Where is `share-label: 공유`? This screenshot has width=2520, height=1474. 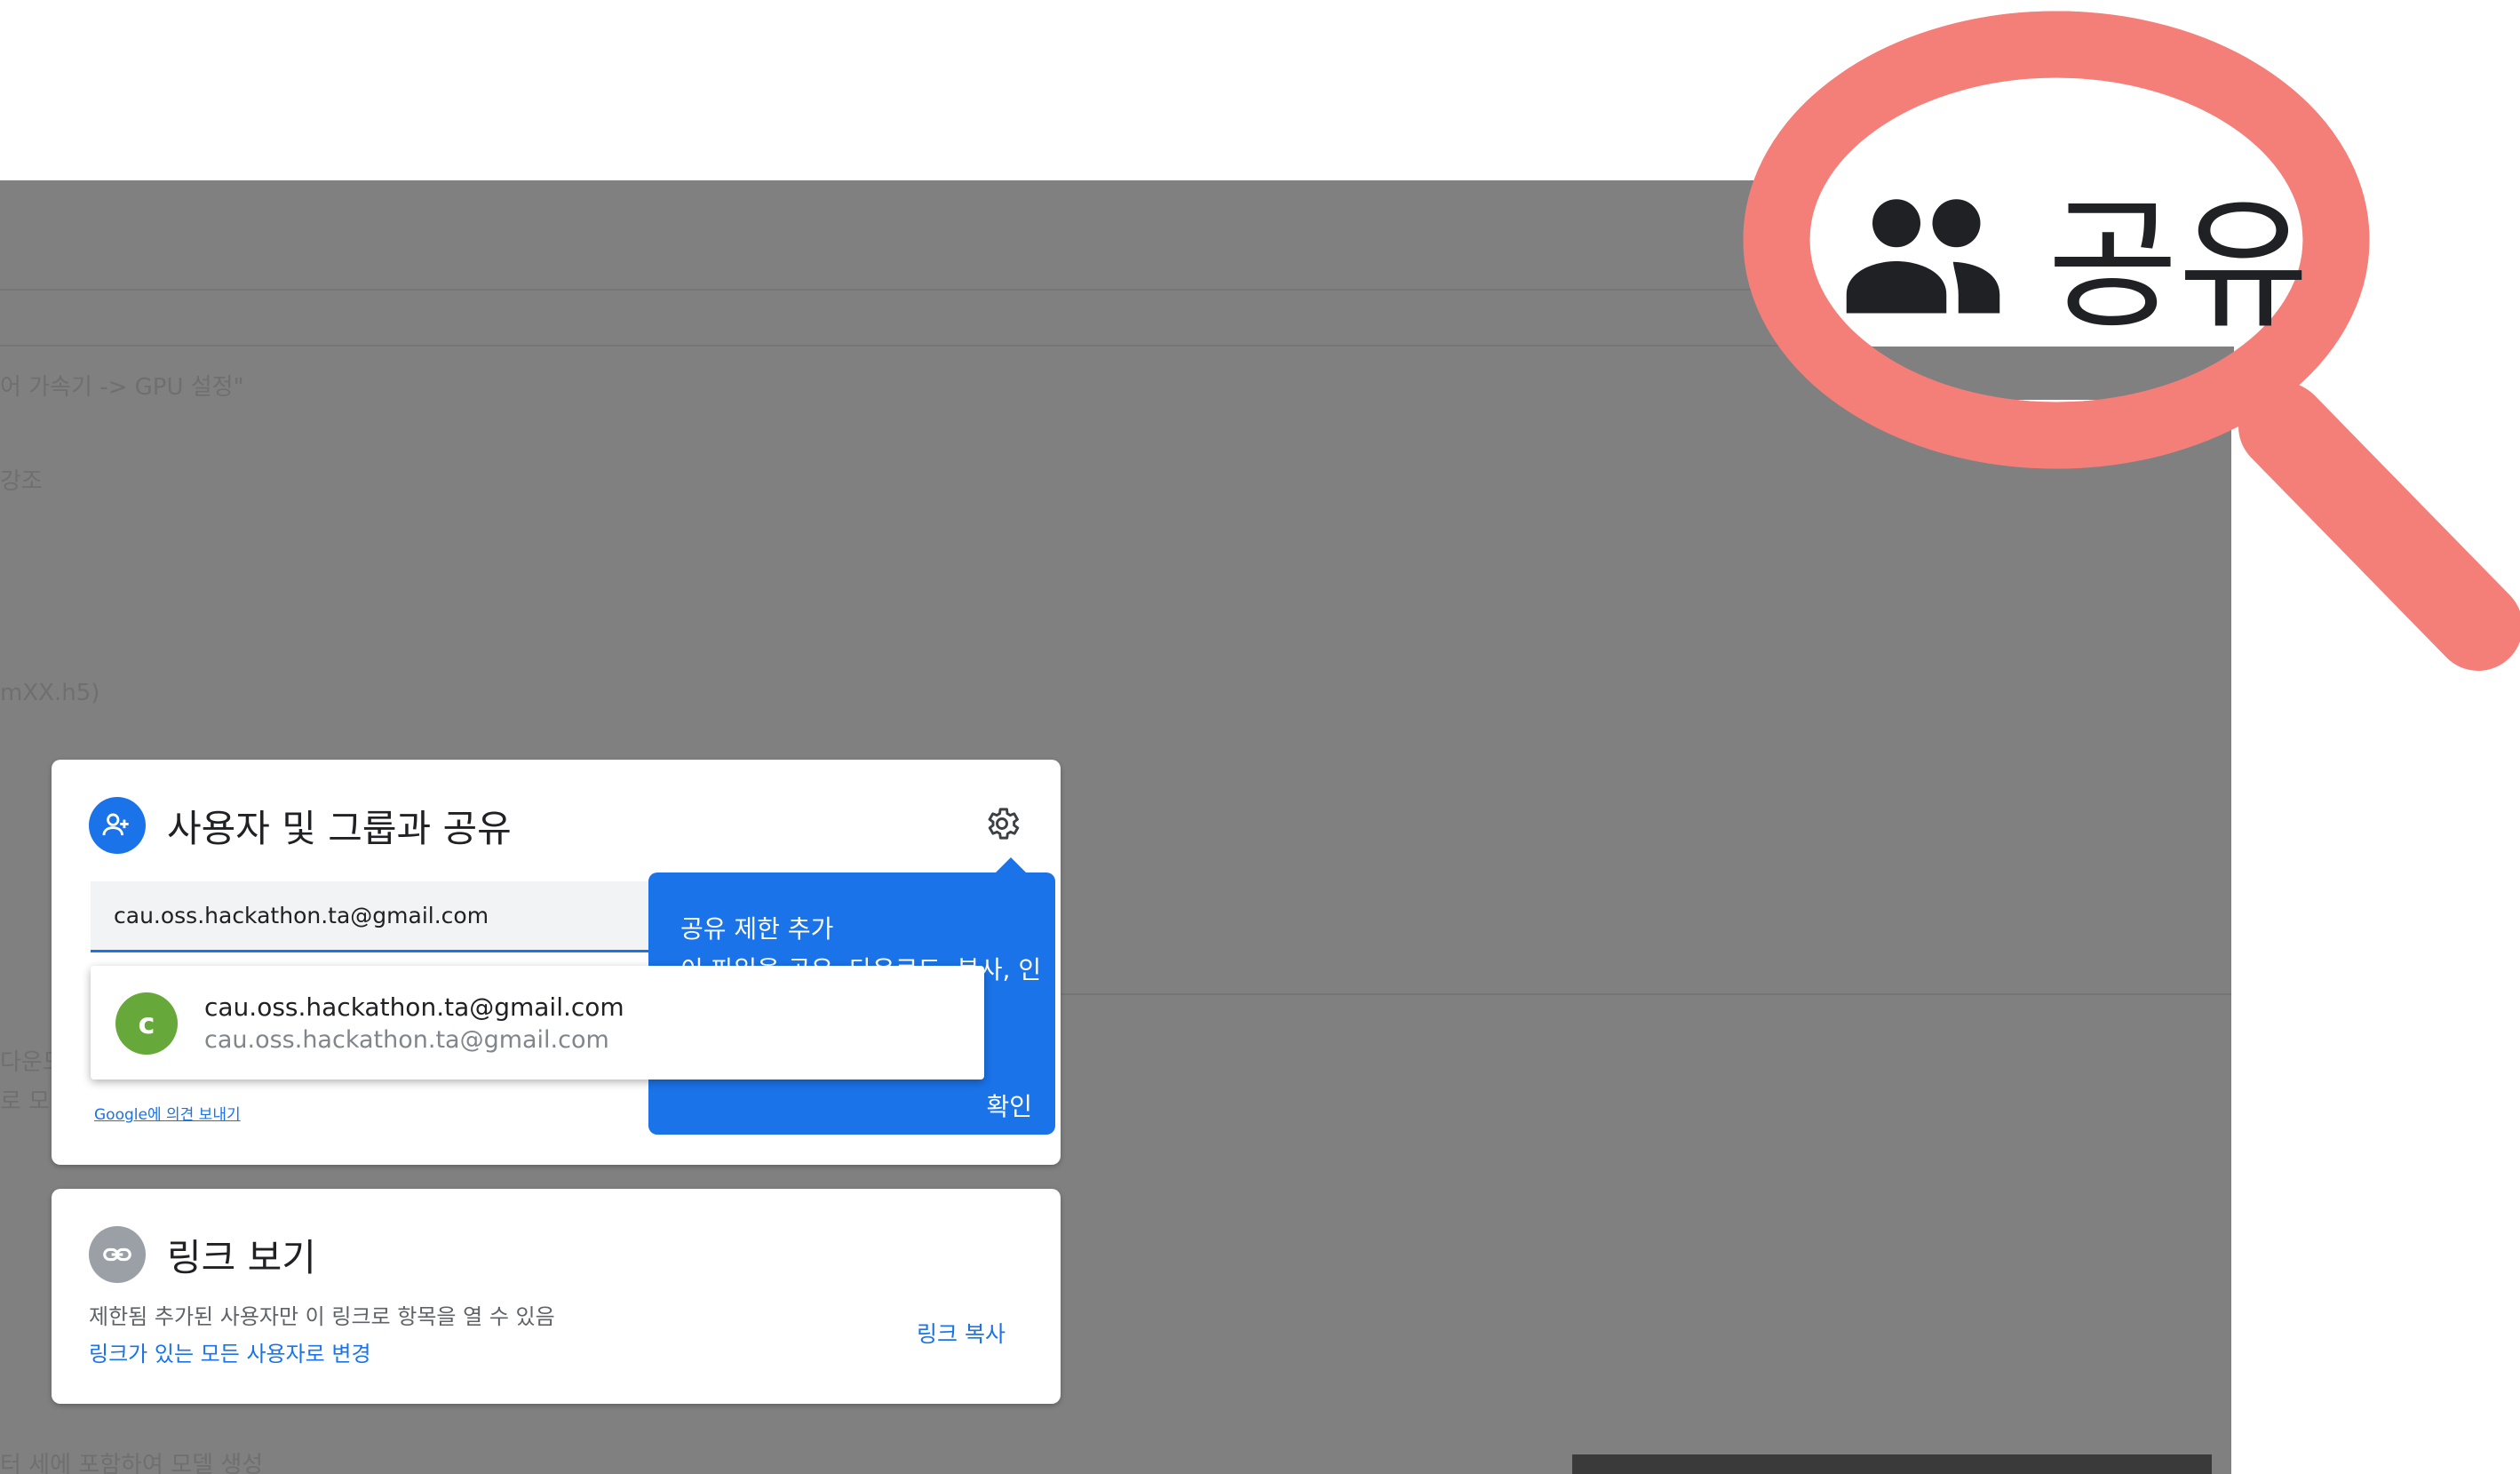 share-label: 공유 is located at coordinates (2178, 265).